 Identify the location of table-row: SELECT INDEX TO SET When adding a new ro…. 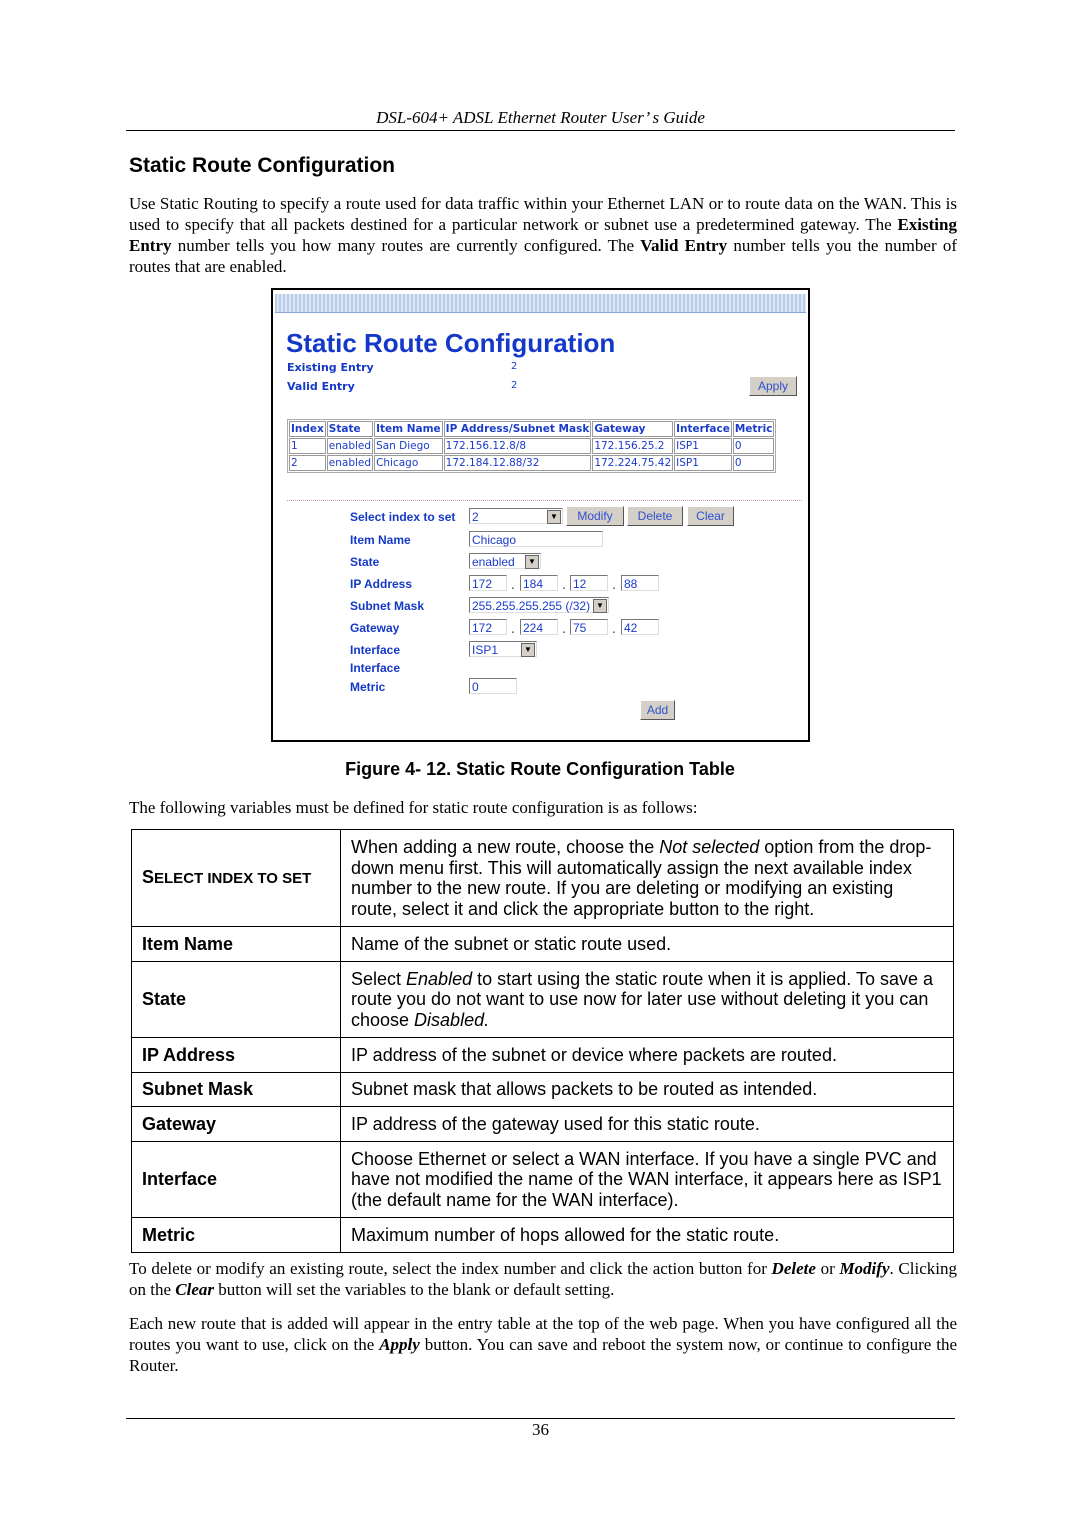
(542, 878).